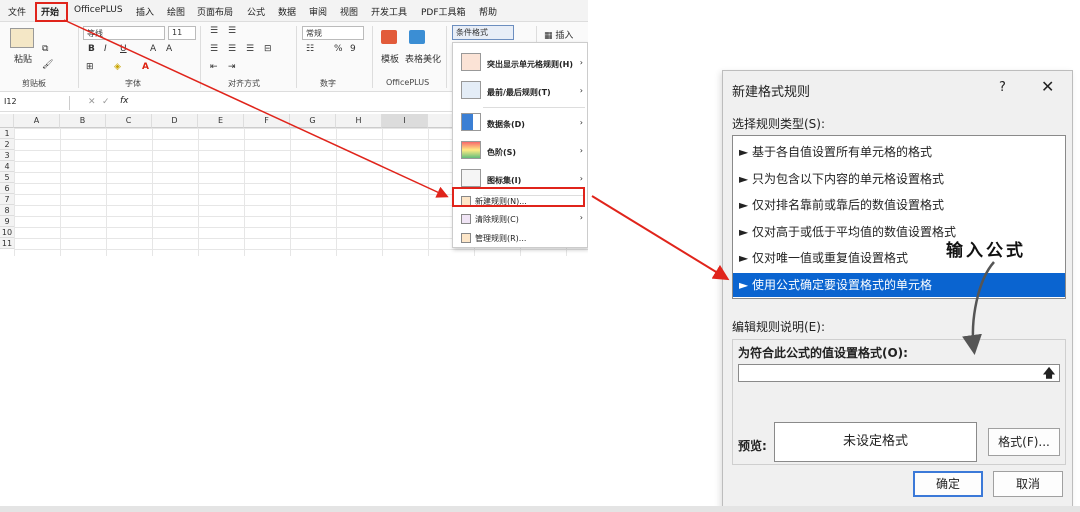 The width and height of the screenshot is (1080, 512). What do you see at coordinates (267, 121) in the screenshot?
I see `column-header: F` at bounding box center [267, 121].